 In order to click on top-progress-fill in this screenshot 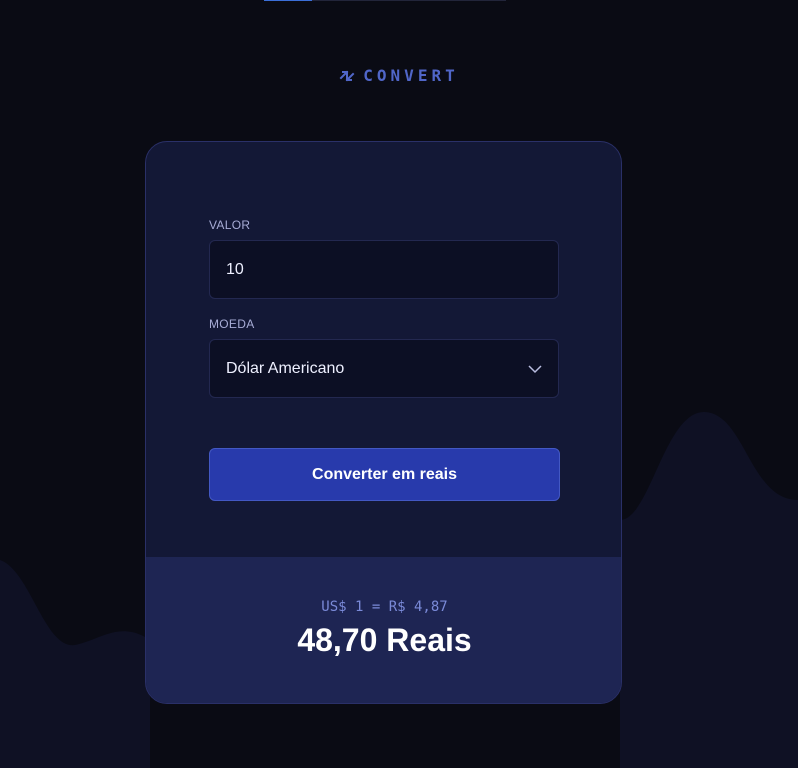, I will do `click(288, 0)`.